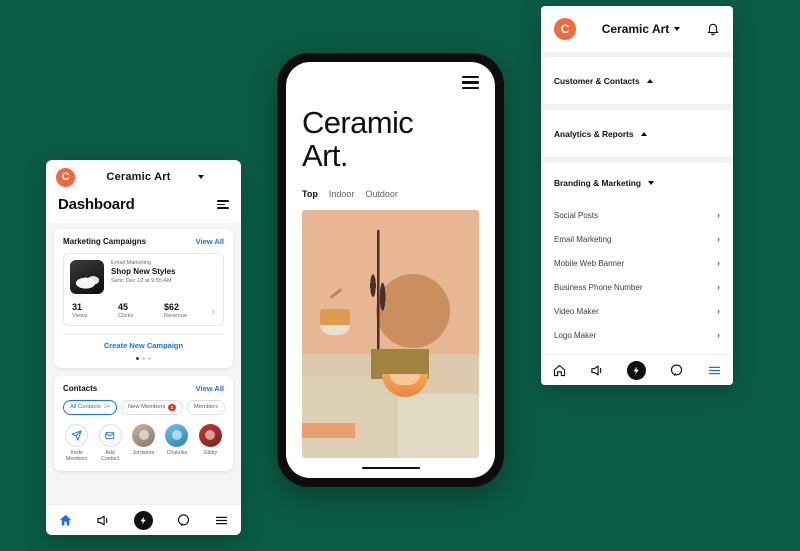 The image size is (800, 551). I want to click on chip-label: All Contacts, so click(85, 407).